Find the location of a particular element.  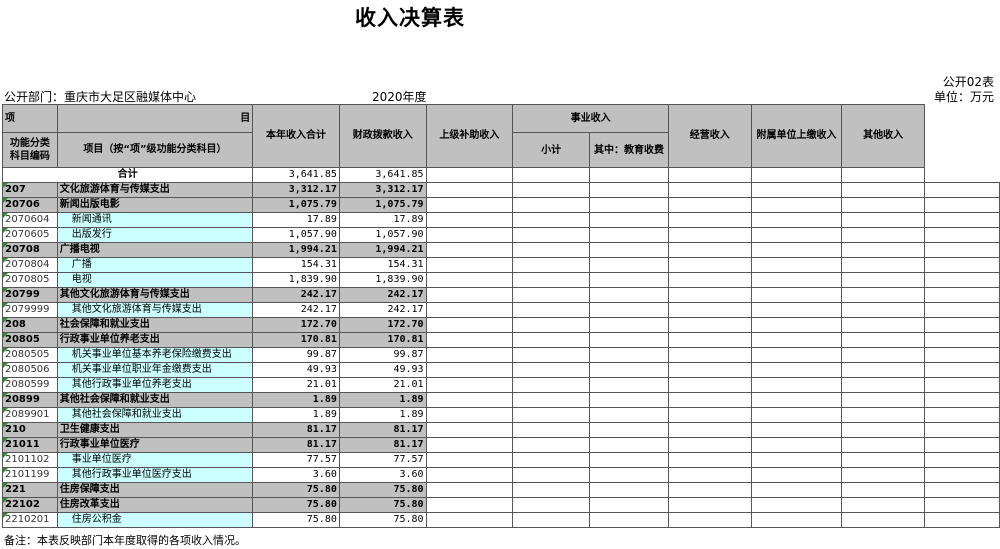

table-row: 2070805 电视 1,839.90 1,839.90 is located at coordinates (501, 280).